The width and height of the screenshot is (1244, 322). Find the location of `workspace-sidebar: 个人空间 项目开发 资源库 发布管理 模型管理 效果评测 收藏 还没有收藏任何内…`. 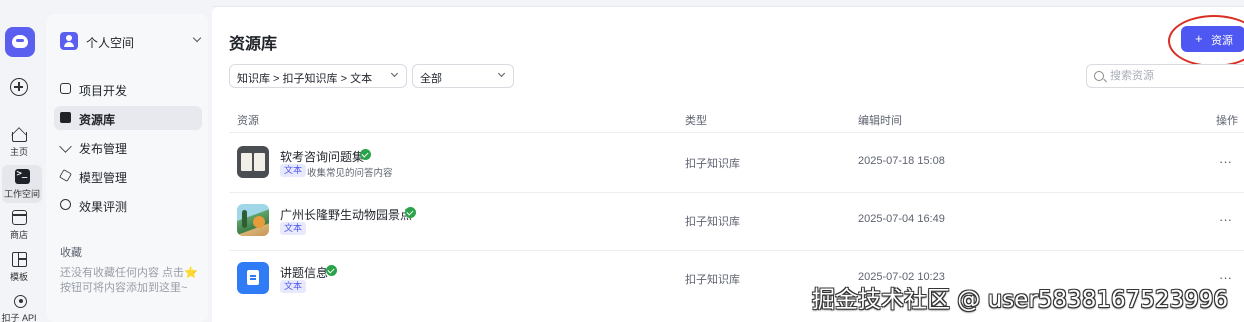

workspace-sidebar: 个人空间 项目开发 资源库 发布管理 模型管理 效果评测 收藏 还没有收藏任何内… is located at coordinates (127, 168).